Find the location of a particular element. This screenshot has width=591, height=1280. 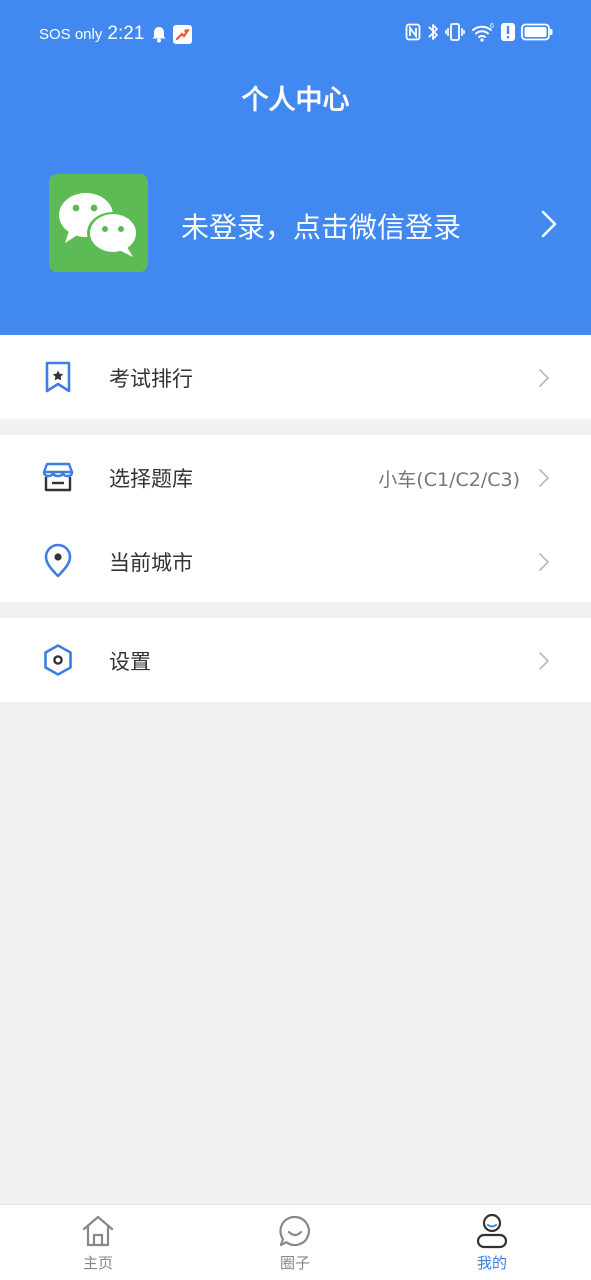

tab-circle: 圈子 is located at coordinates (295, 1242).